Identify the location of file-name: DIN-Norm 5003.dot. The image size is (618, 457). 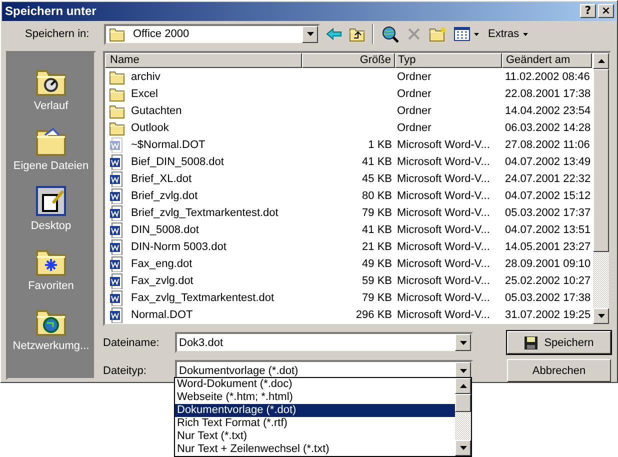
(203, 246).